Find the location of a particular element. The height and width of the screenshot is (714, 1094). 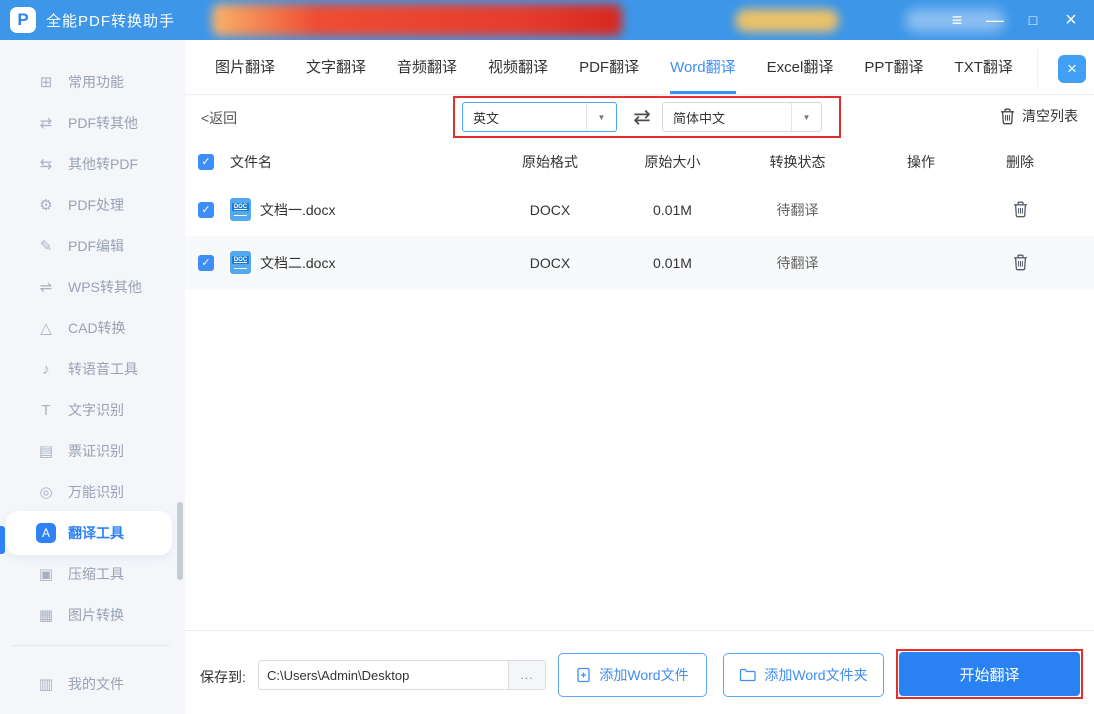

sidebar-item-label: 图片转换 is located at coordinates (96, 615).